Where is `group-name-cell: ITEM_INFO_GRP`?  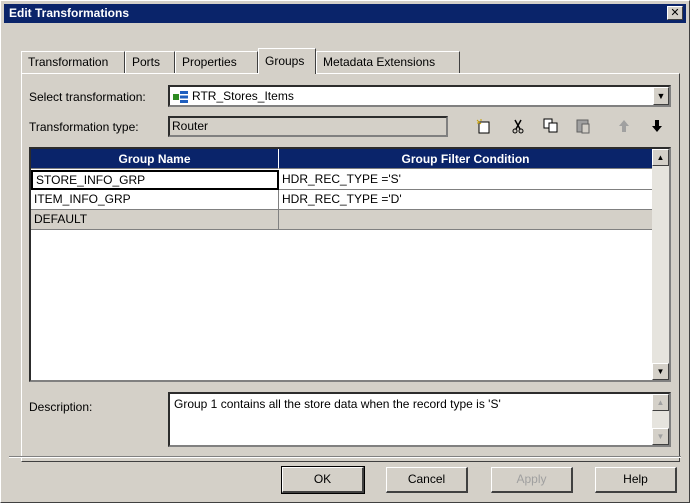
group-name-cell: ITEM_INFO_GRP is located at coordinates (155, 200).